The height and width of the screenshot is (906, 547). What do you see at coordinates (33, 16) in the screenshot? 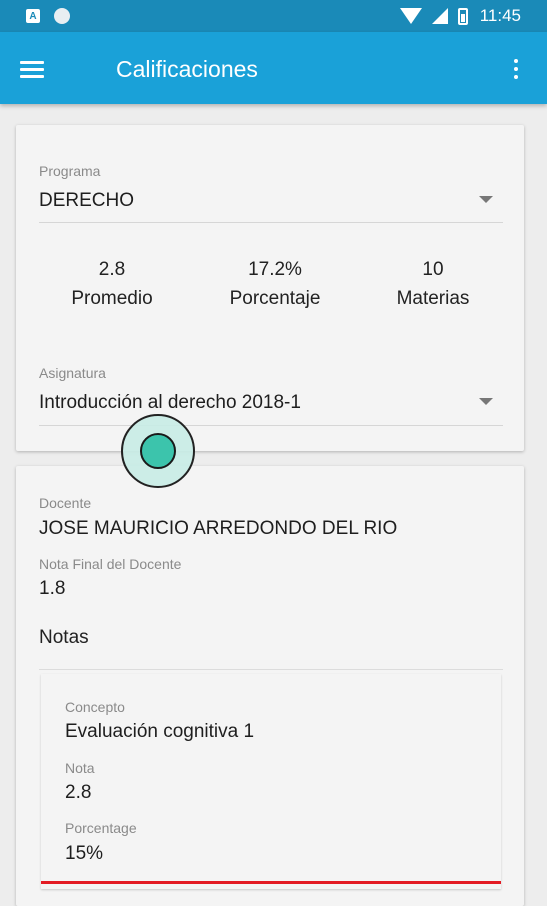
I see `notification-a-icon: A` at bounding box center [33, 16].